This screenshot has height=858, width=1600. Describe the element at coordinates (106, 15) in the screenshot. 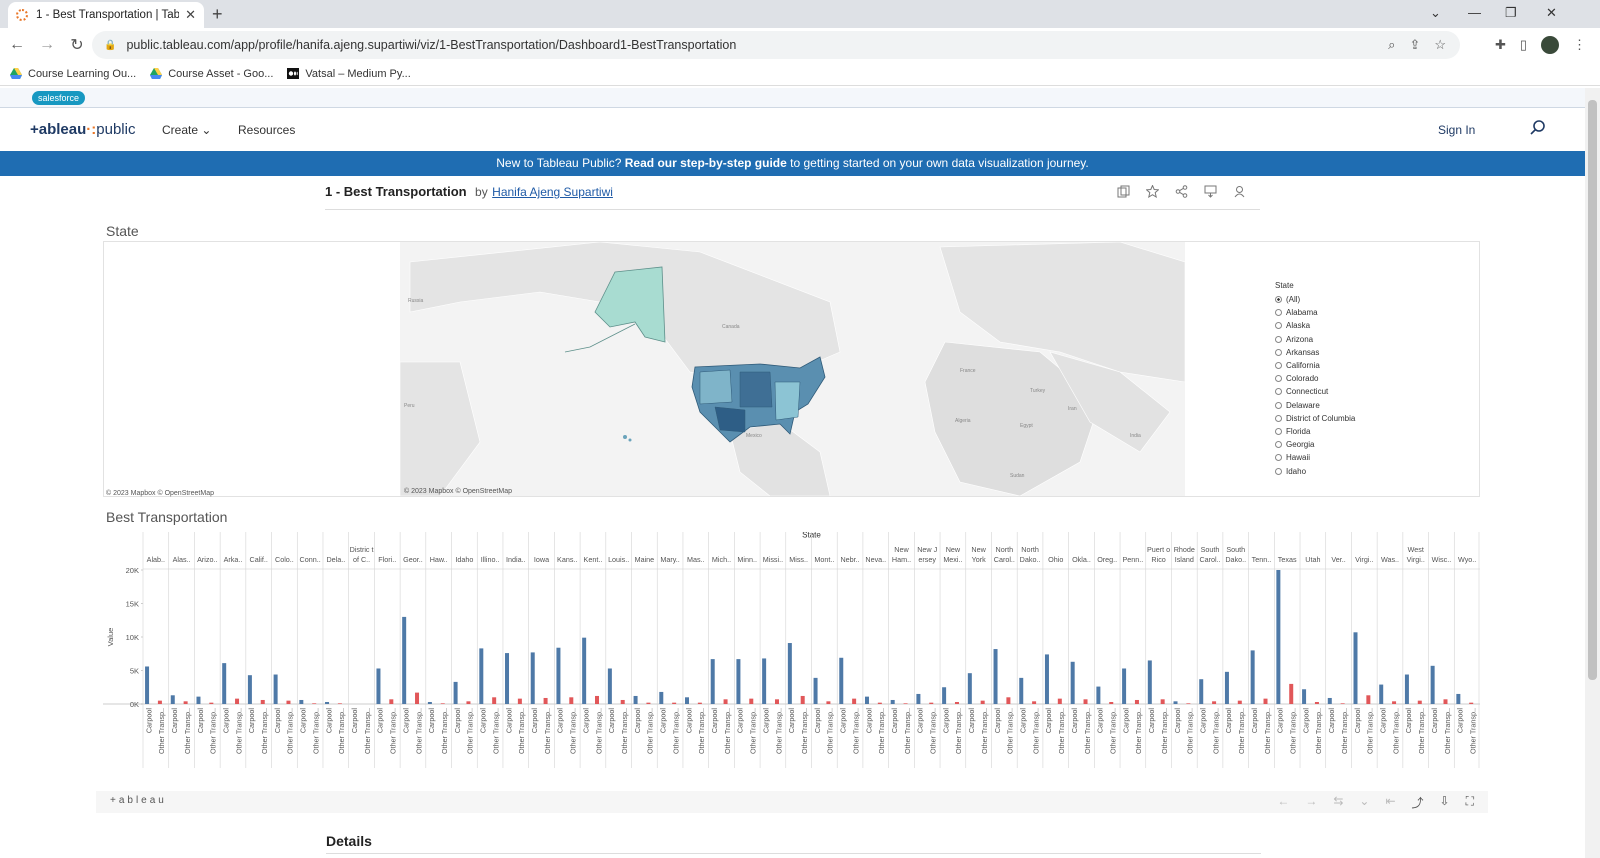

I see `browser-tab: 1 - Best Transportation | Tableau ✕` at that location.